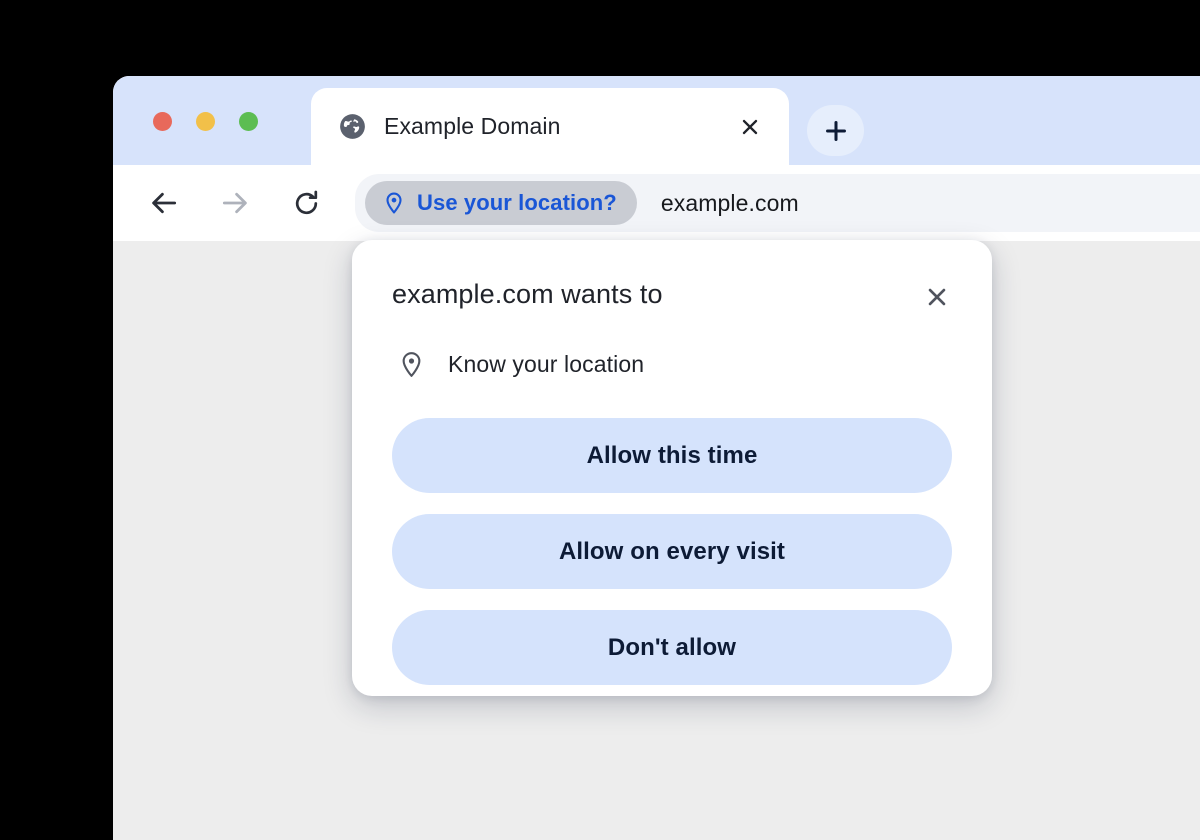 The width and height of the screenshot is (1200, 840). I want to click on browser-toolbar: Use your location? example.com, so click(656, 203).